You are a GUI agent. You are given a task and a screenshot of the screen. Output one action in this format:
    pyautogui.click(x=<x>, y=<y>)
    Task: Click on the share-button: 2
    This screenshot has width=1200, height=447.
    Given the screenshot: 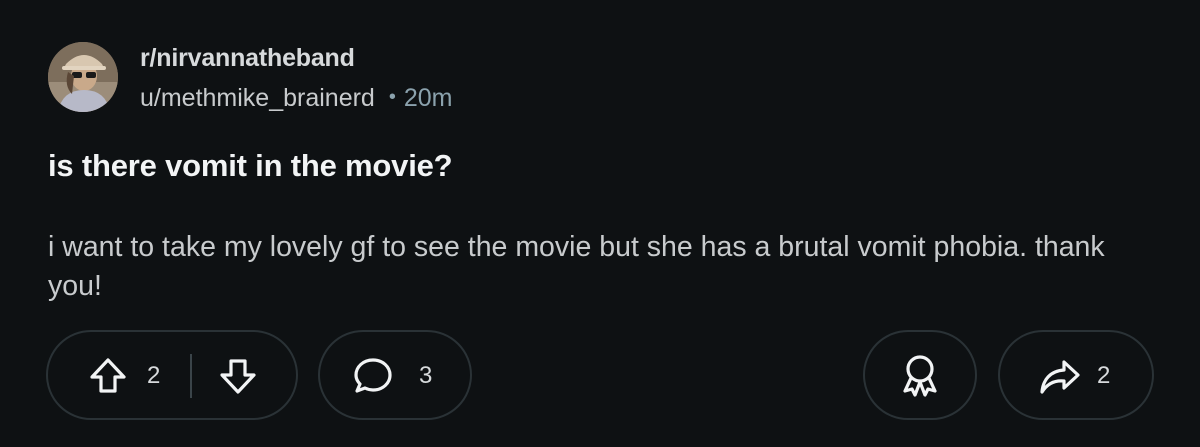 What is the action you would take?
    pyautogui.click(x=1076, y=375)
    